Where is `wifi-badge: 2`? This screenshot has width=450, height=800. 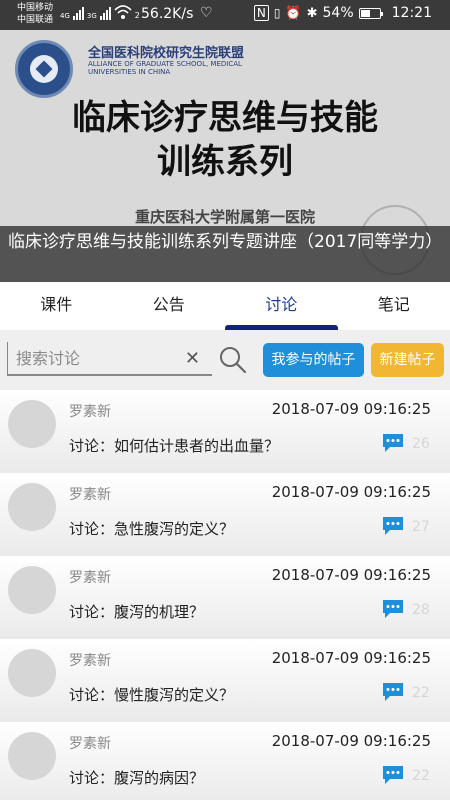
wifi-badge: 2 is located at coordinates (137, 15).